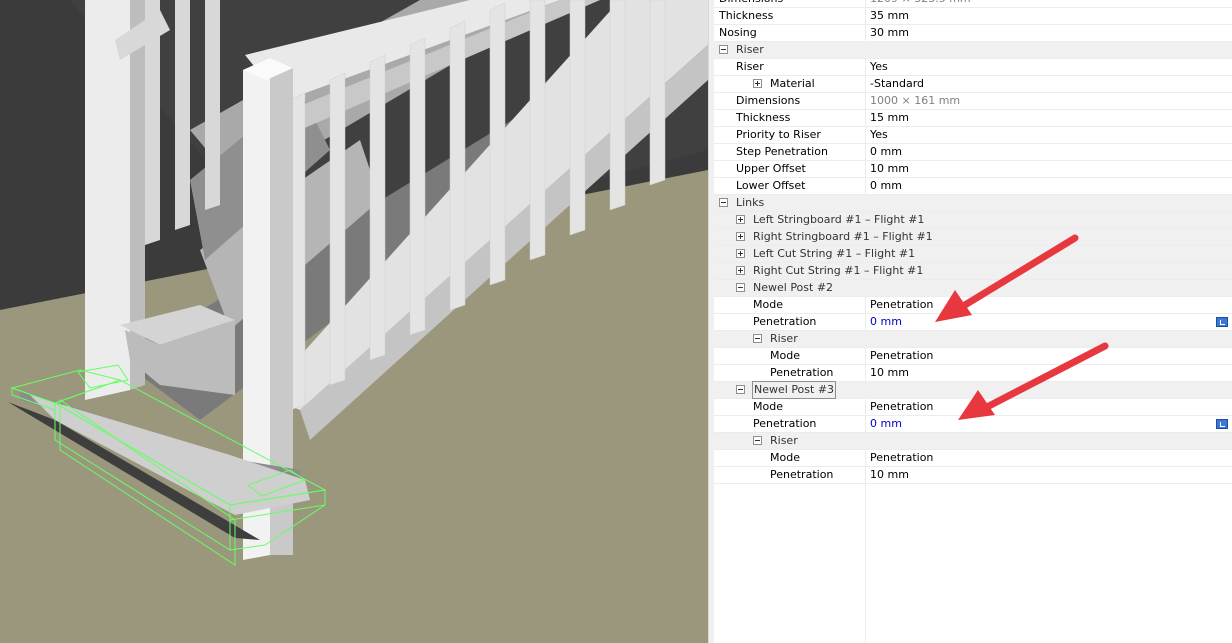 The height and width of the screenshot is (643, 1232). I want to click on category-row-left-stringboard-1-flight-1: Left Stringboard #1 – Flight #1, so click(973, 220).